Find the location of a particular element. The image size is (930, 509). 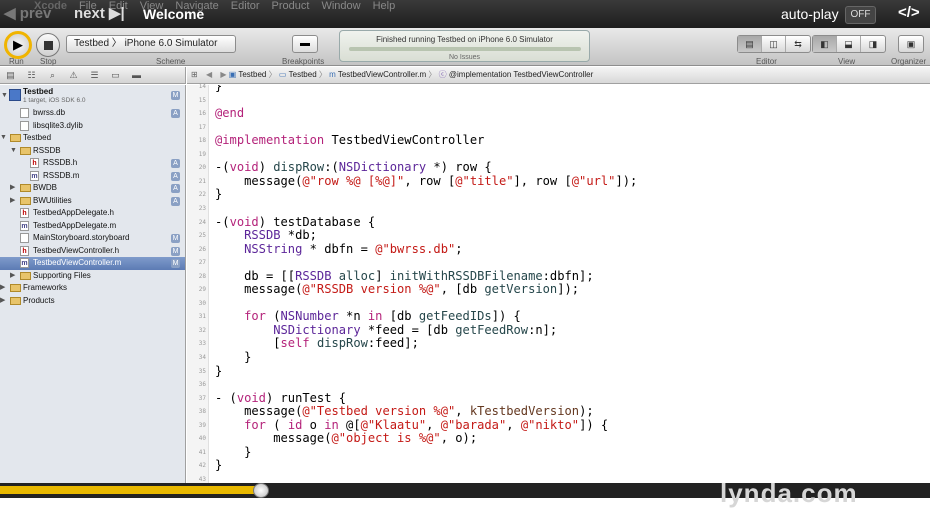

symbol-navigator-icon: ☷ is located at coordinates (31, 75).